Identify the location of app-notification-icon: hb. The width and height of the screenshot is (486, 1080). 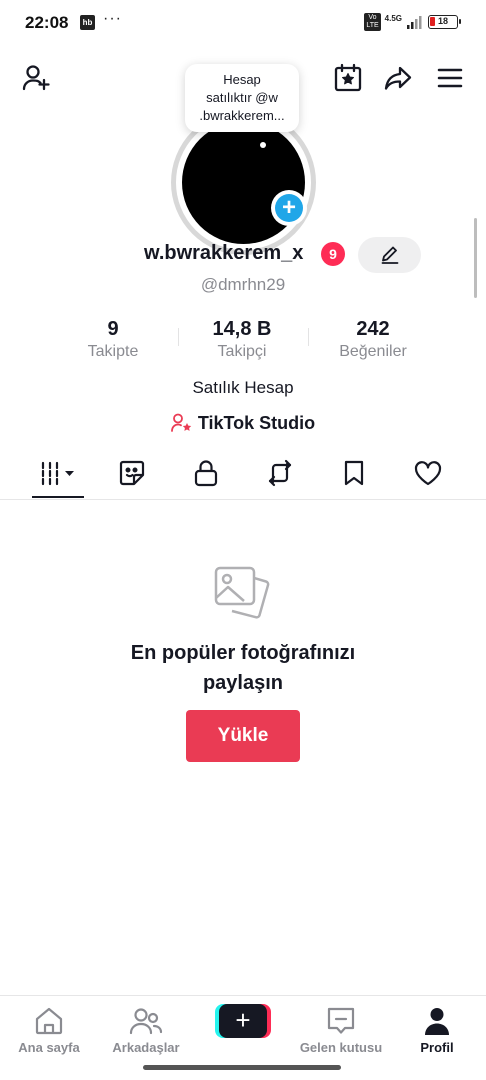
(87, 22).